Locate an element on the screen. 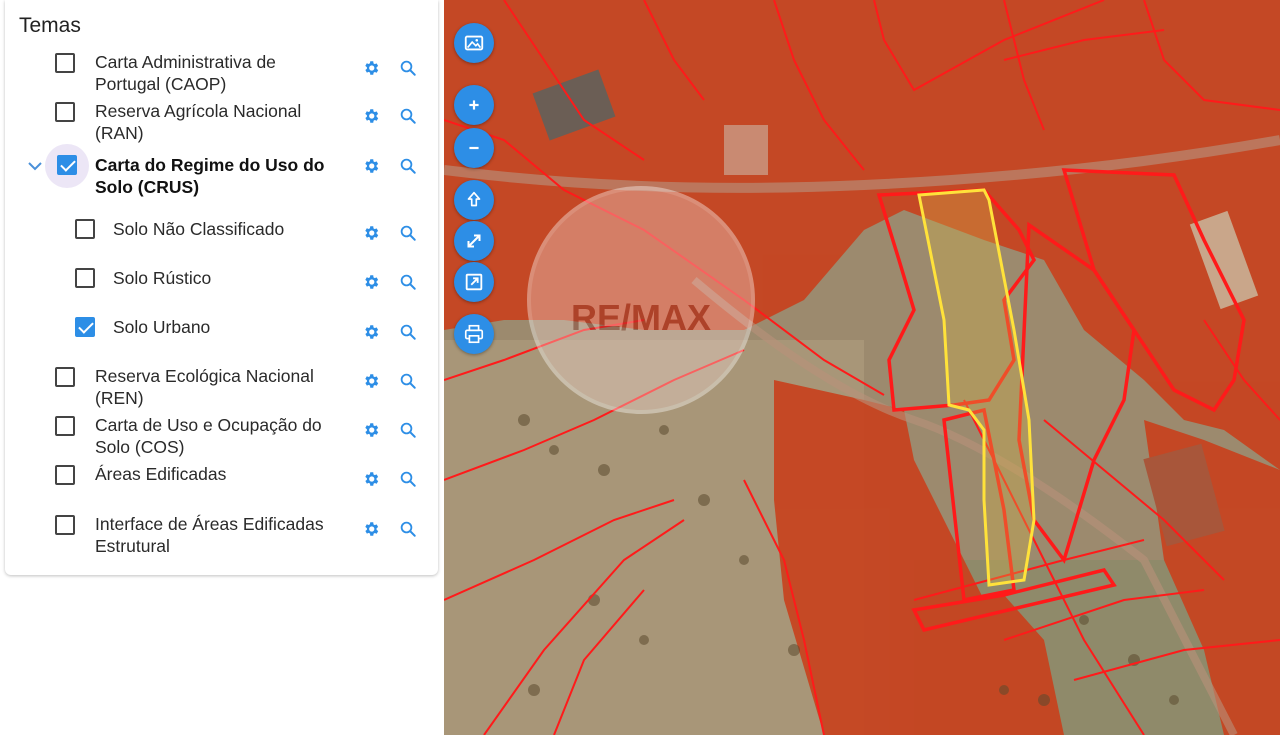  zoom-out-icon is located at coordinates (474, 148).